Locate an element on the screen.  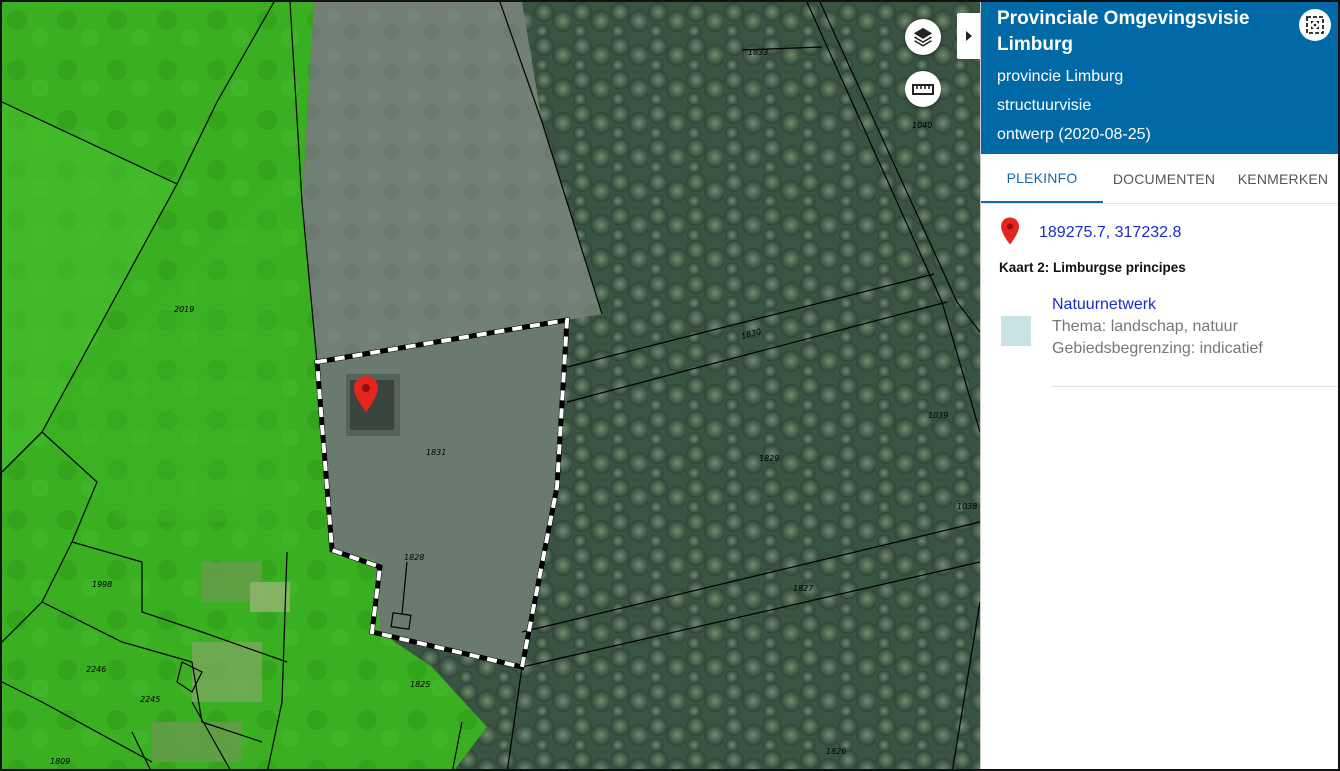
panel-tabs: PLEKINFO DOCUMENTEN KENMERKEN is located at coordinates (1159, 179).